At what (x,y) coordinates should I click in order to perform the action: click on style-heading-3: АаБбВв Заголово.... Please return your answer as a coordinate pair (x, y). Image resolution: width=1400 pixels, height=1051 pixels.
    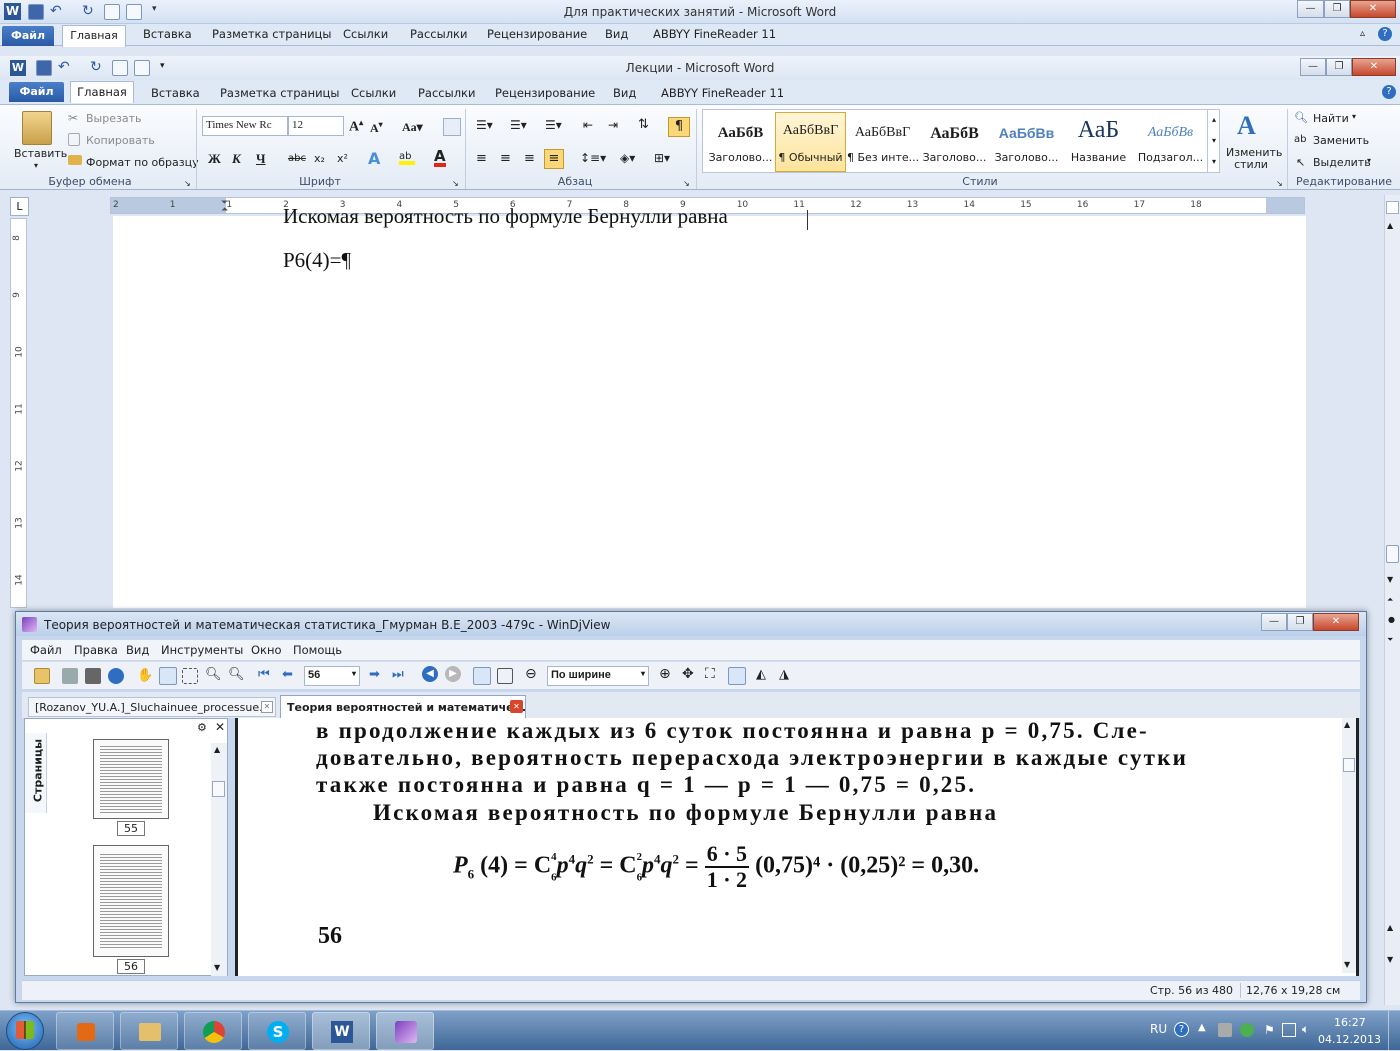
    Looking at the image, I should click on (1026, 145).